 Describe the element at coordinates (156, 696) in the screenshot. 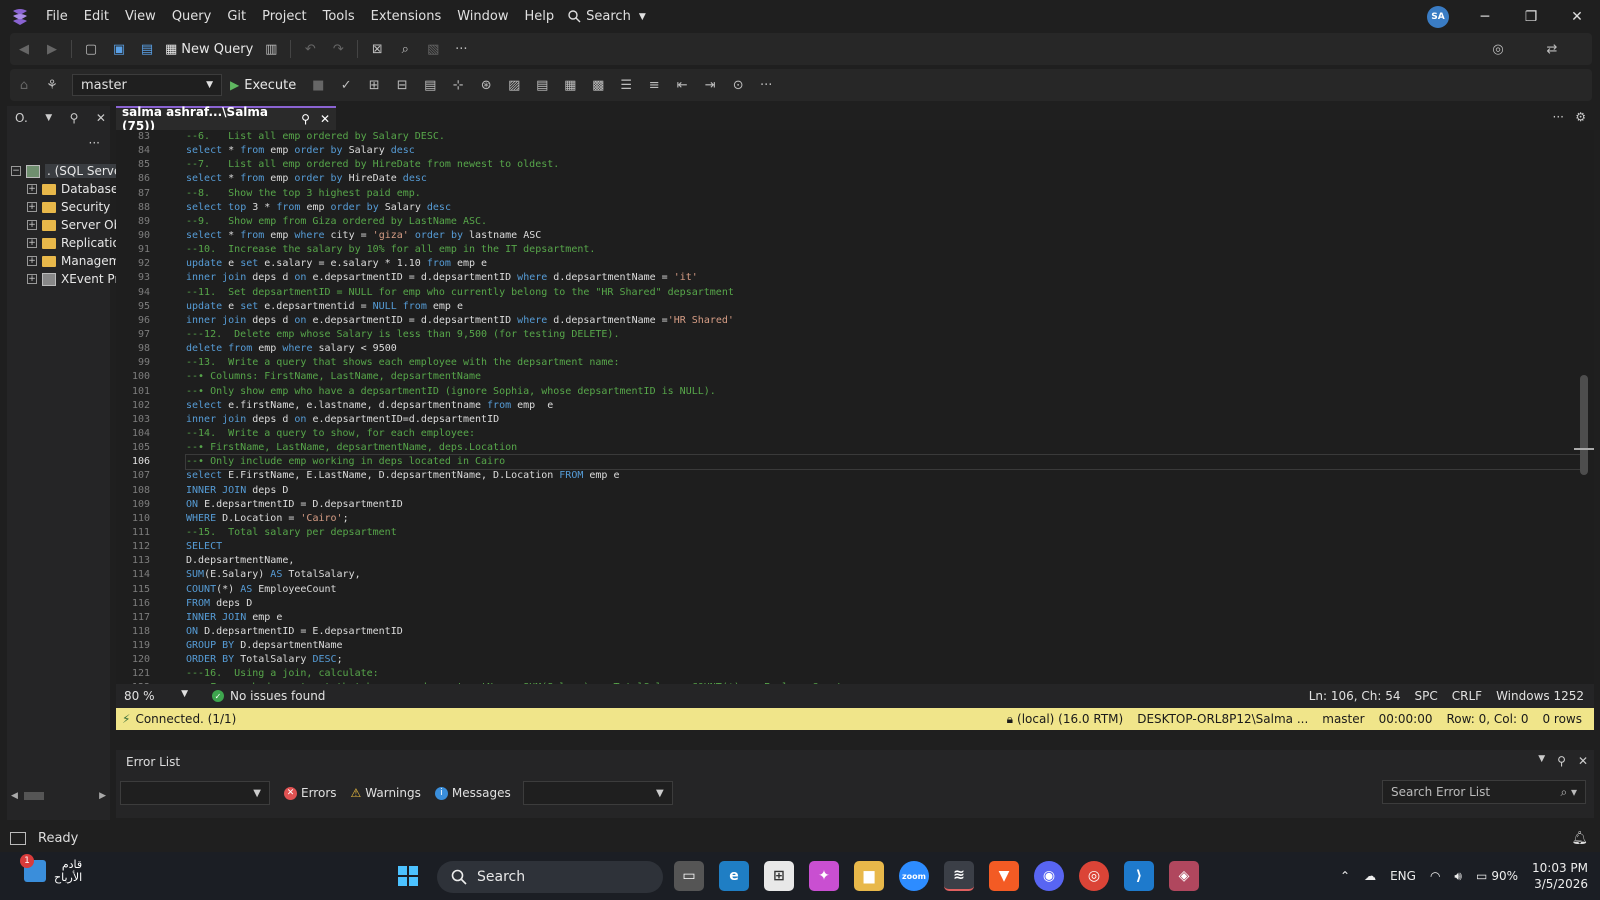

I see `zoom-dropdown: 80 % ▼` at that location.